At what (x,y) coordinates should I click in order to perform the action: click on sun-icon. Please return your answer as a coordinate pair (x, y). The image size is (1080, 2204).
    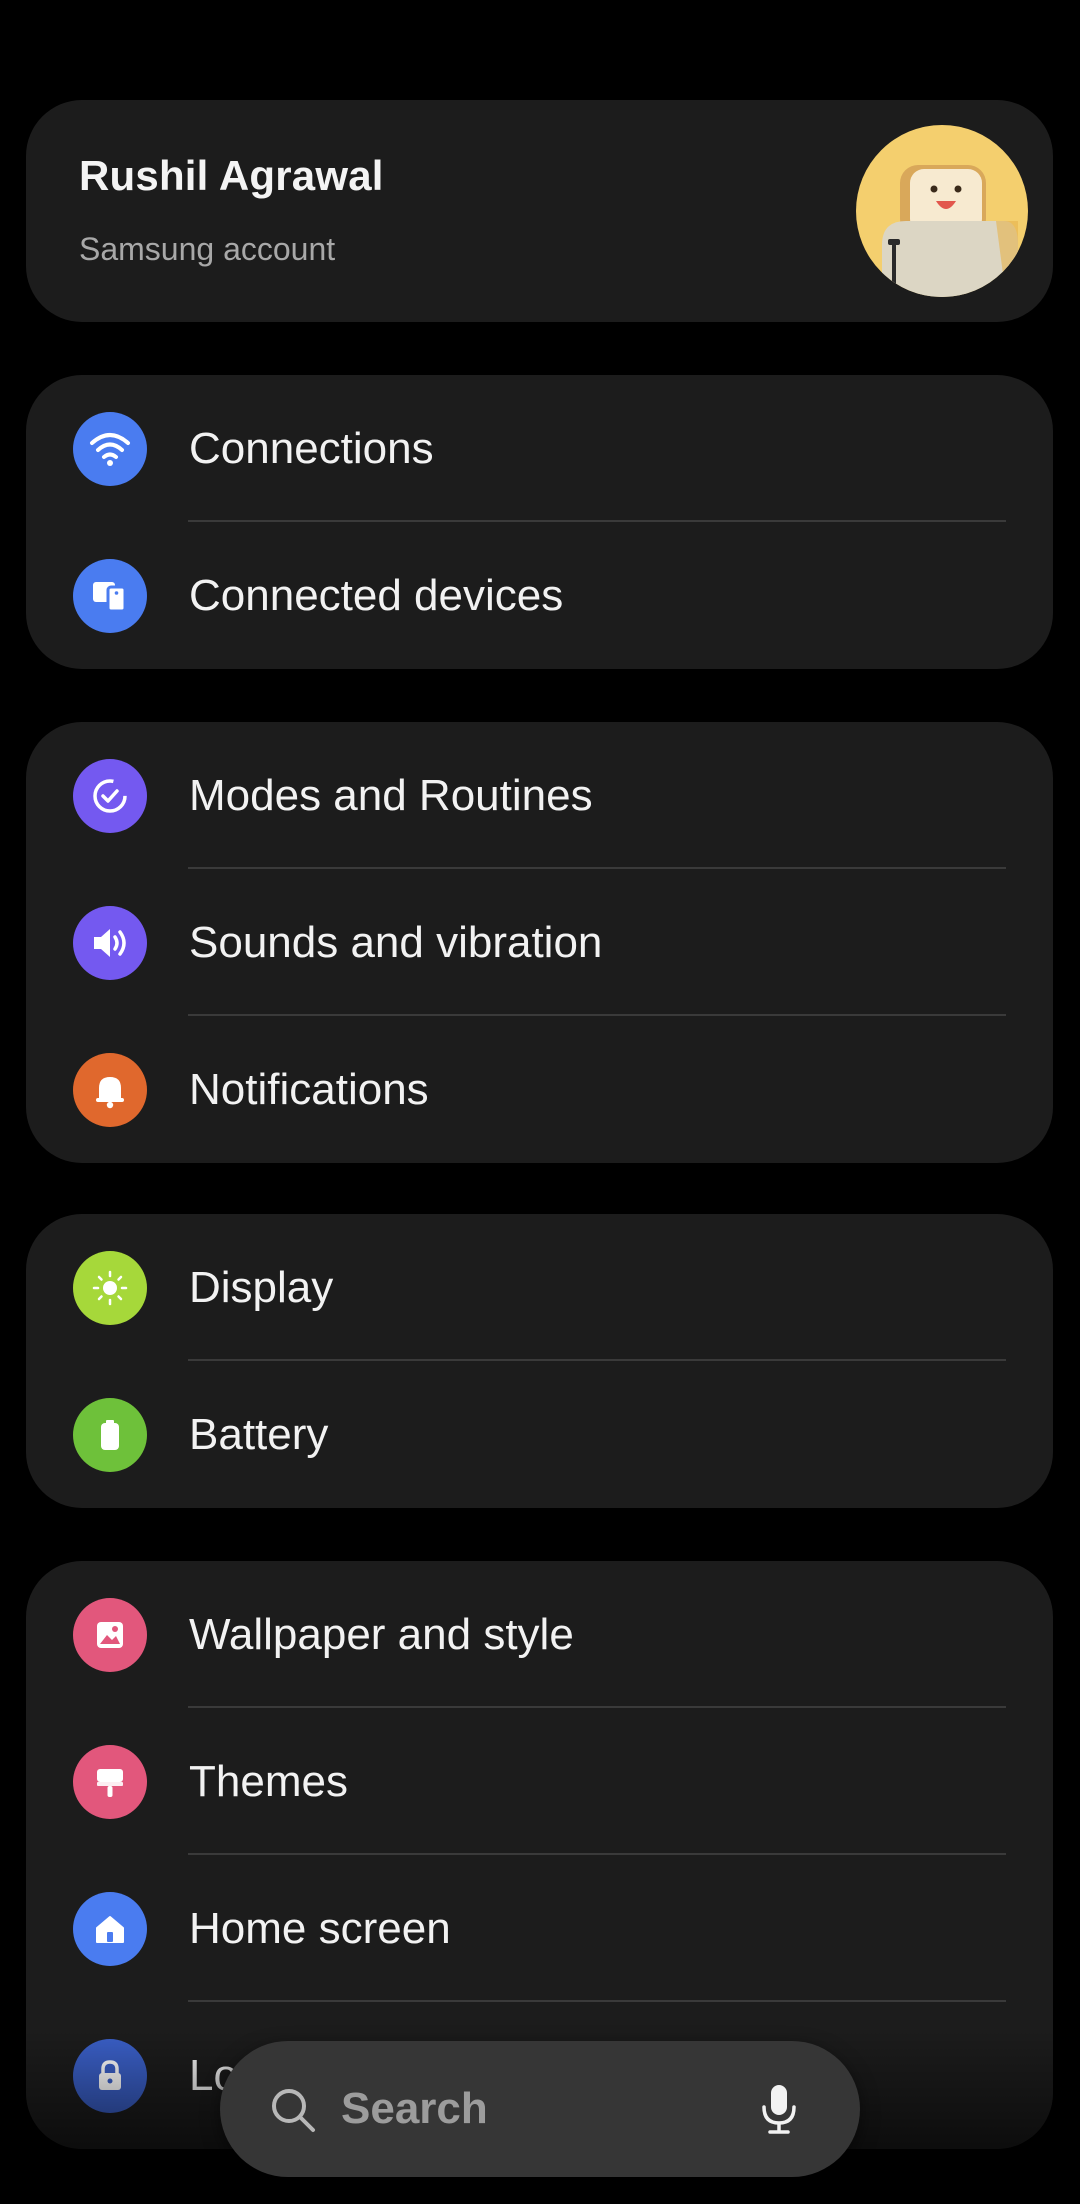
    Looking at the image, I should click on (110, 1288).